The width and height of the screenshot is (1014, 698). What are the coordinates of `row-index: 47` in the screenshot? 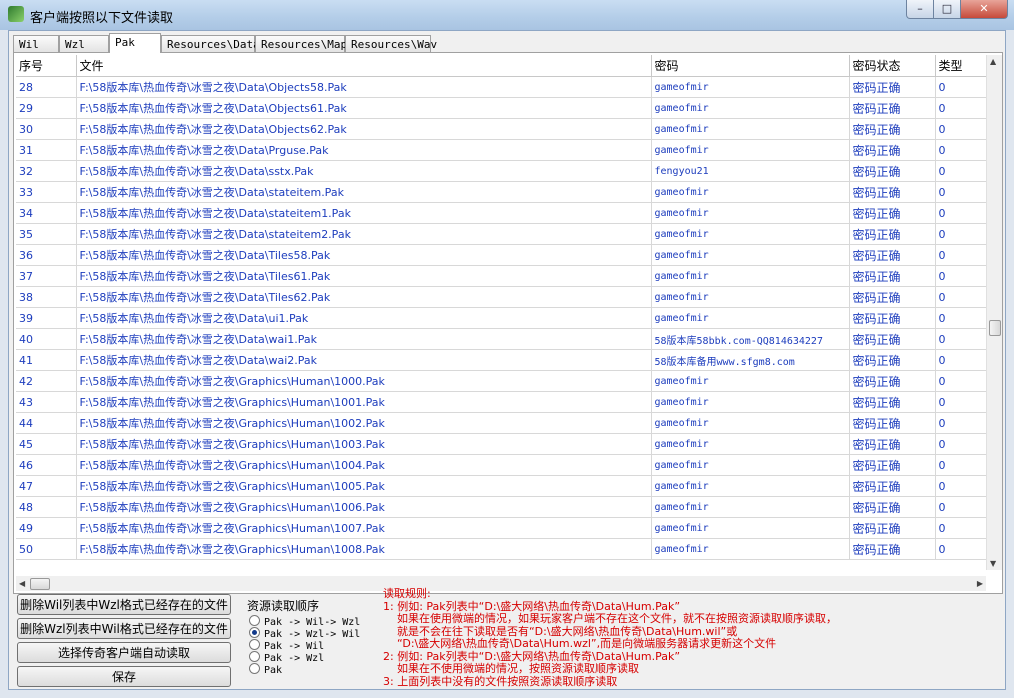 It's located at (46, 486).